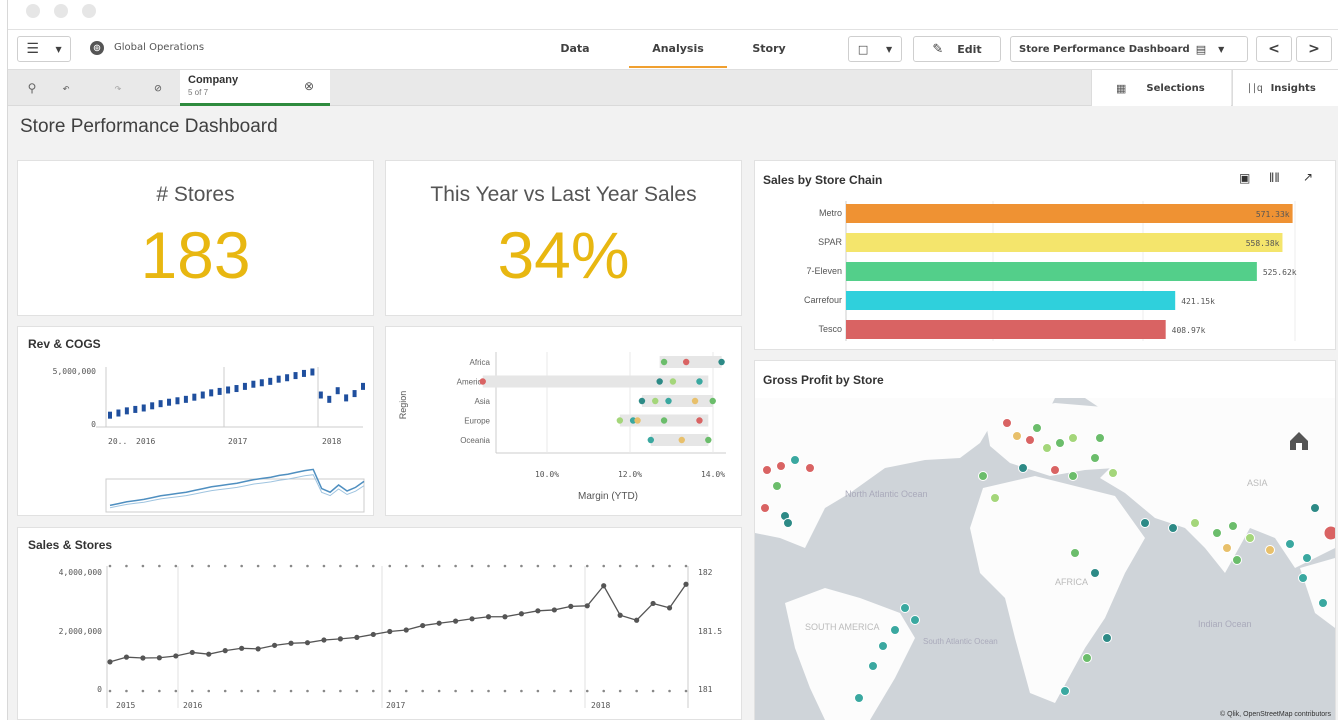 This screenshot has height=720, width=1338. Describe the element at coordinates (875, 49) in the screenshot. I see `bookmarks-button: □ ▼` at that location.